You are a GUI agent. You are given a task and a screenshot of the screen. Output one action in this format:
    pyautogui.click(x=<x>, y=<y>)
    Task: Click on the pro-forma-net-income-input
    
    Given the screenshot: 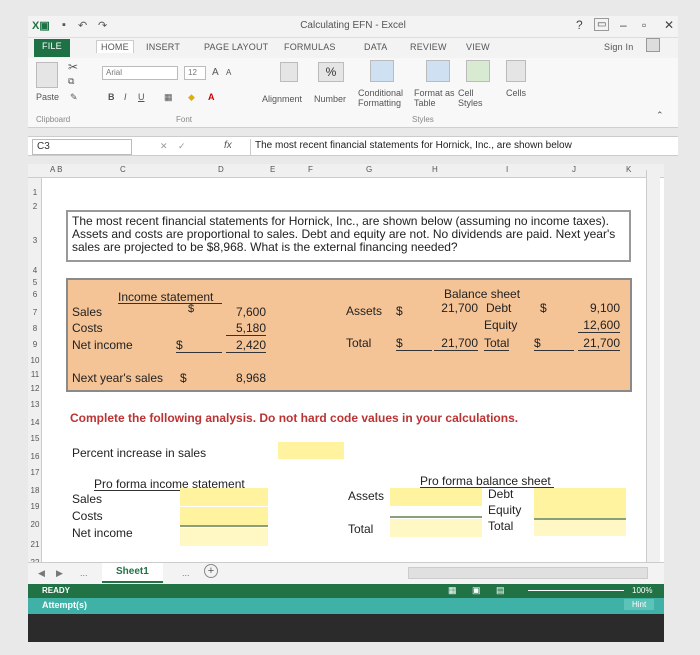 What is the action you would take?
    pyautogui.click(x=224, y=537)
    